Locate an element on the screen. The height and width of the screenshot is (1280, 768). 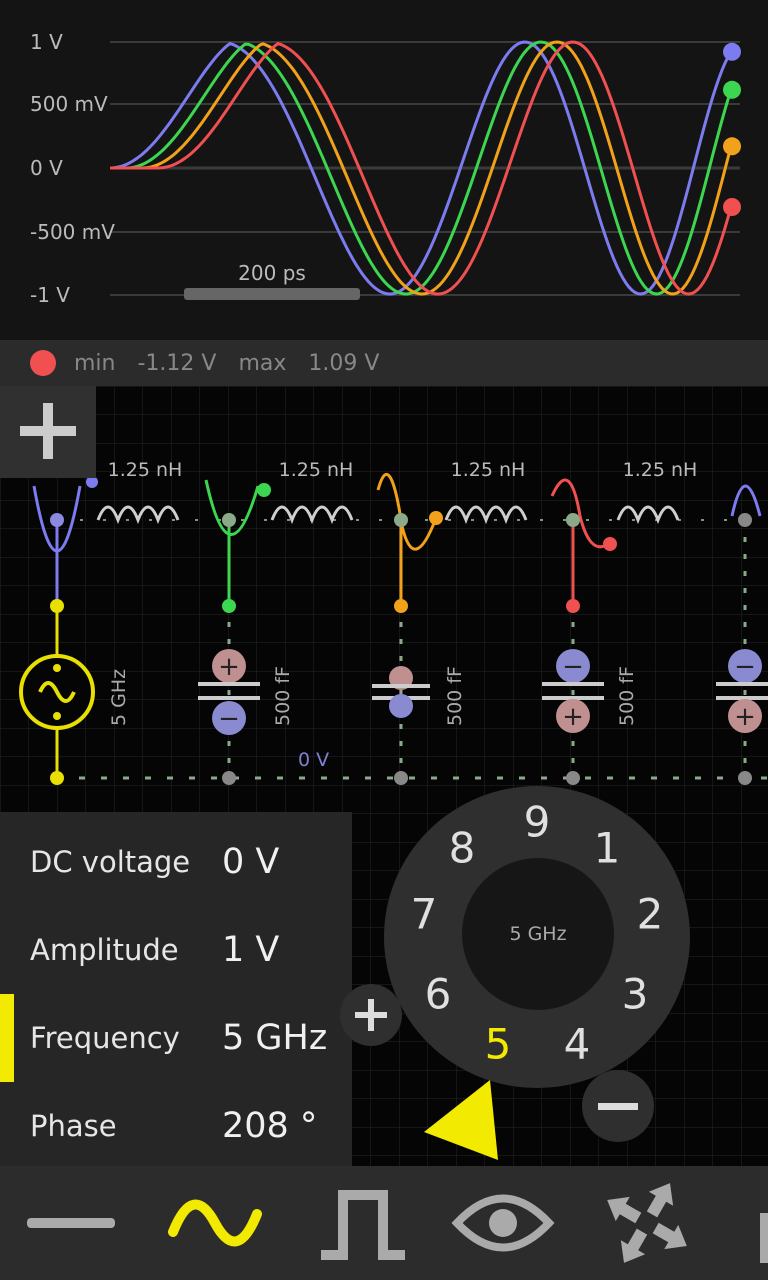
pulse-source-icon is located at coordinates (363, 1225).